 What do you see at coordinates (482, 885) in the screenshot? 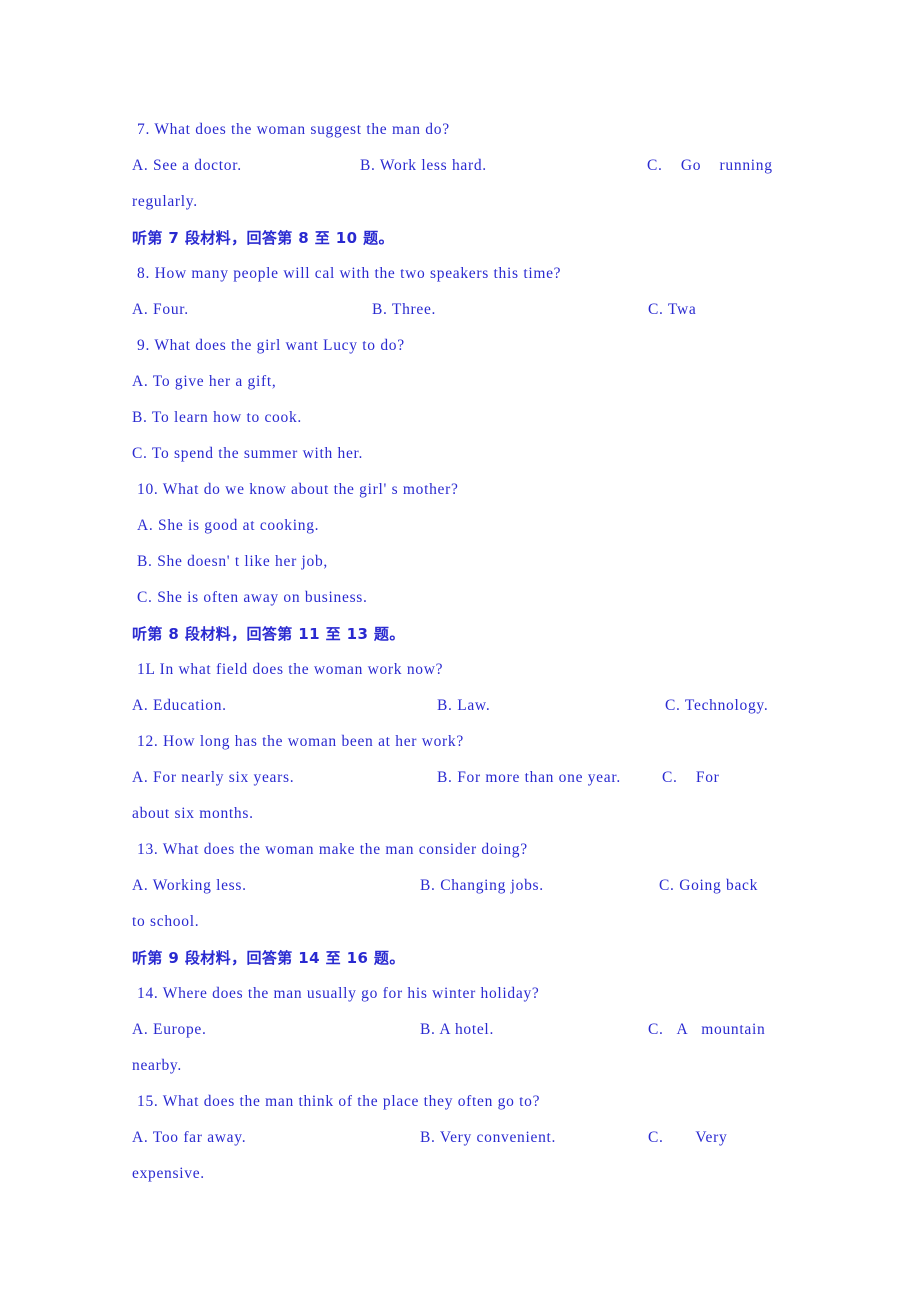
I see `option-b: B. Changing jobs.` at bounding box center [482, 885].